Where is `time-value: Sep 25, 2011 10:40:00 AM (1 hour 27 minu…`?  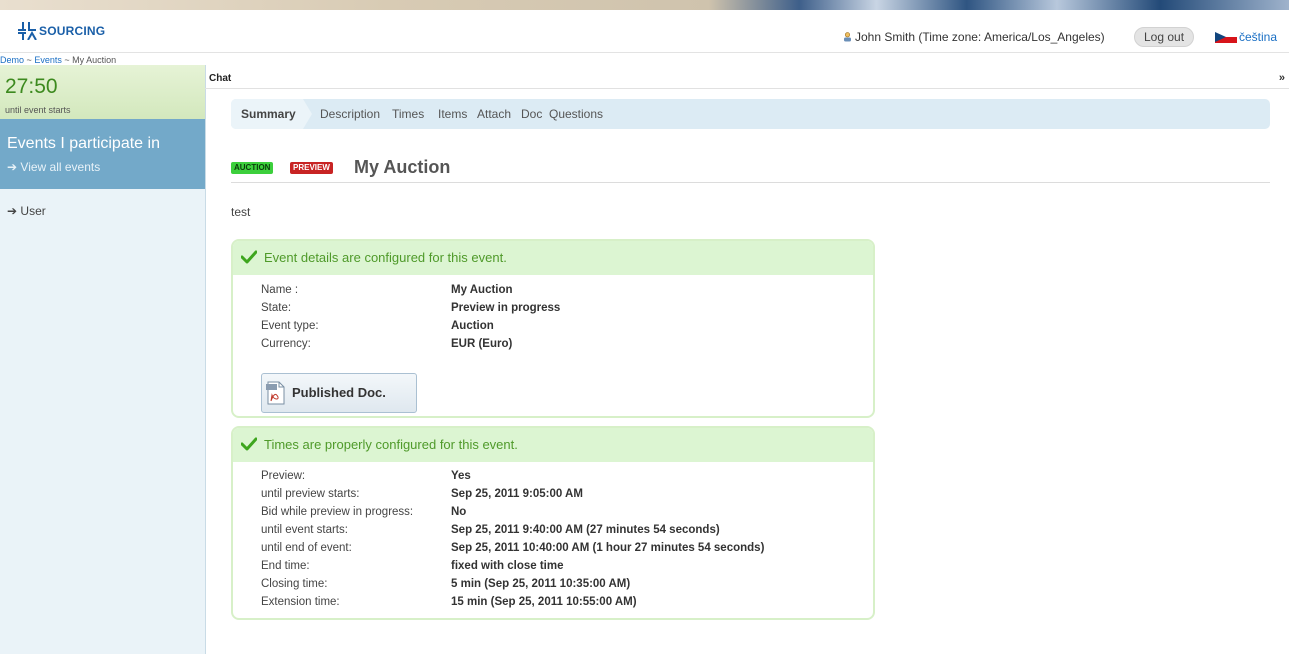 time-value: Sep 25, 2011 10:40:00 AM (1 hour 27 minu… is located at coordinates (608, 548).